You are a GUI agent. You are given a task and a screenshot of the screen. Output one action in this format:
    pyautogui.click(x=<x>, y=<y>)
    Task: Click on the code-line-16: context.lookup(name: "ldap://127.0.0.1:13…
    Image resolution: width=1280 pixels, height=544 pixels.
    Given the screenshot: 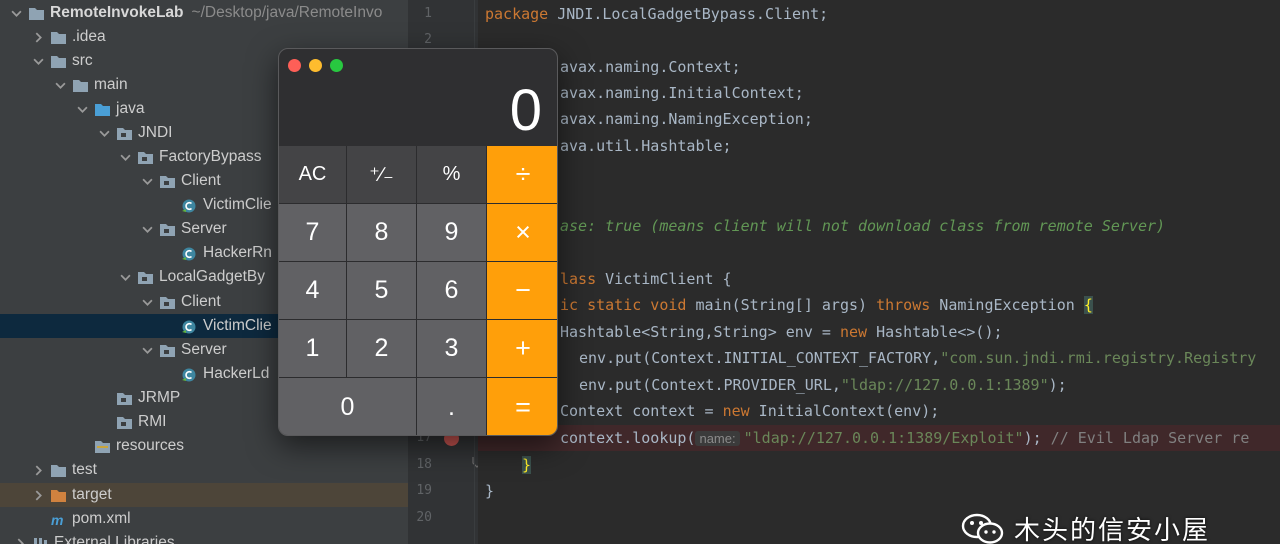 What is the action you would take?
    pyautogui.click(x=879, y=438)
    